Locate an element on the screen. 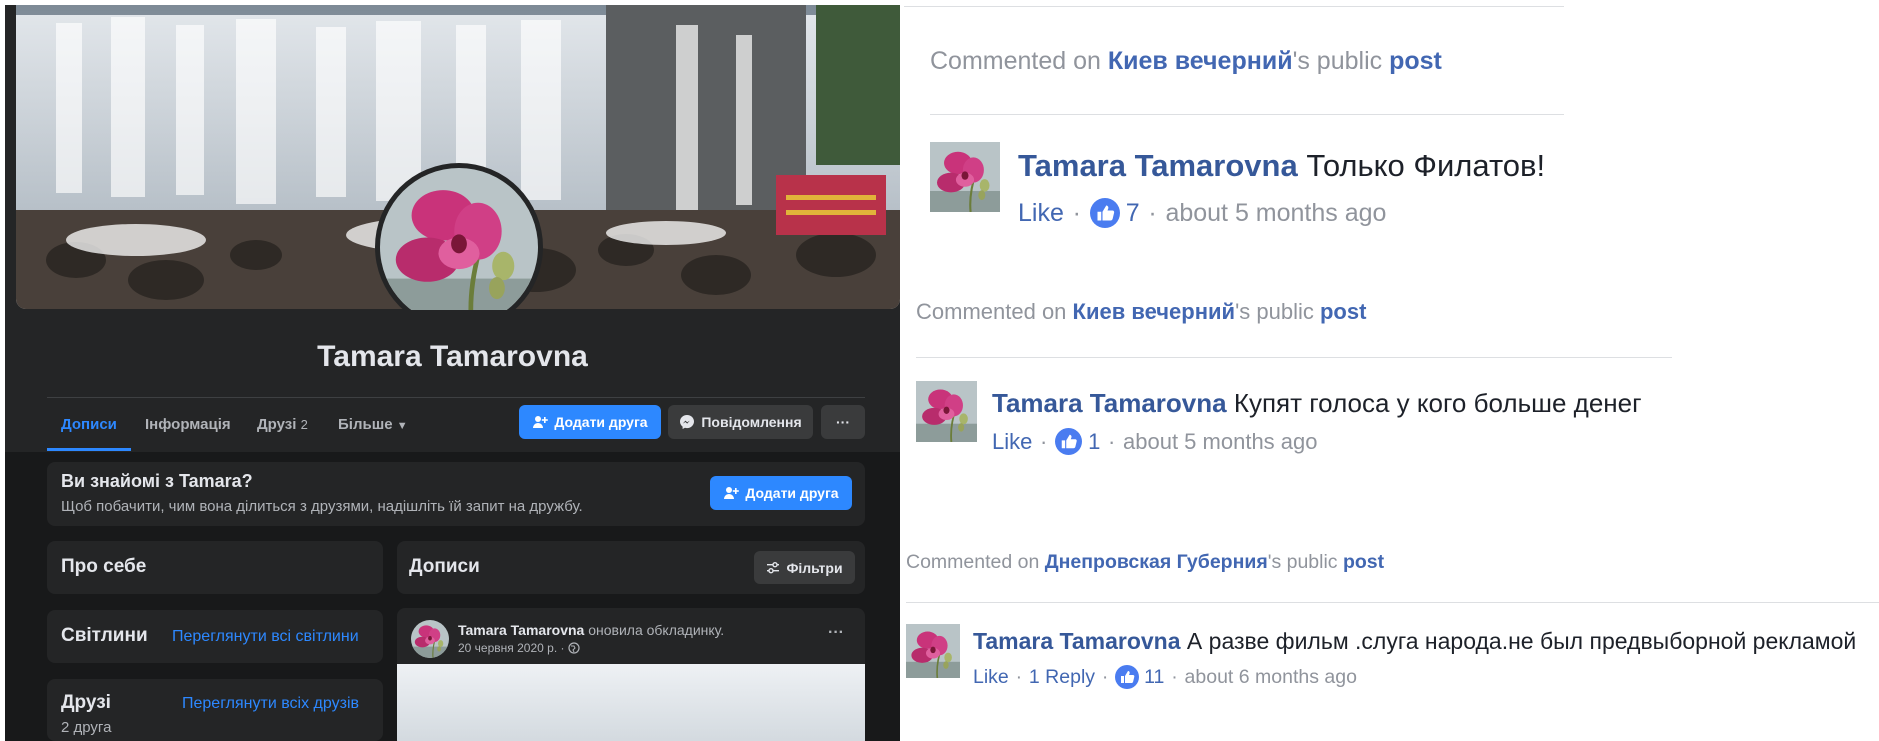  comment-context-1: Commented on Киев вечерний's public post is located at coordinates (1186, 61).